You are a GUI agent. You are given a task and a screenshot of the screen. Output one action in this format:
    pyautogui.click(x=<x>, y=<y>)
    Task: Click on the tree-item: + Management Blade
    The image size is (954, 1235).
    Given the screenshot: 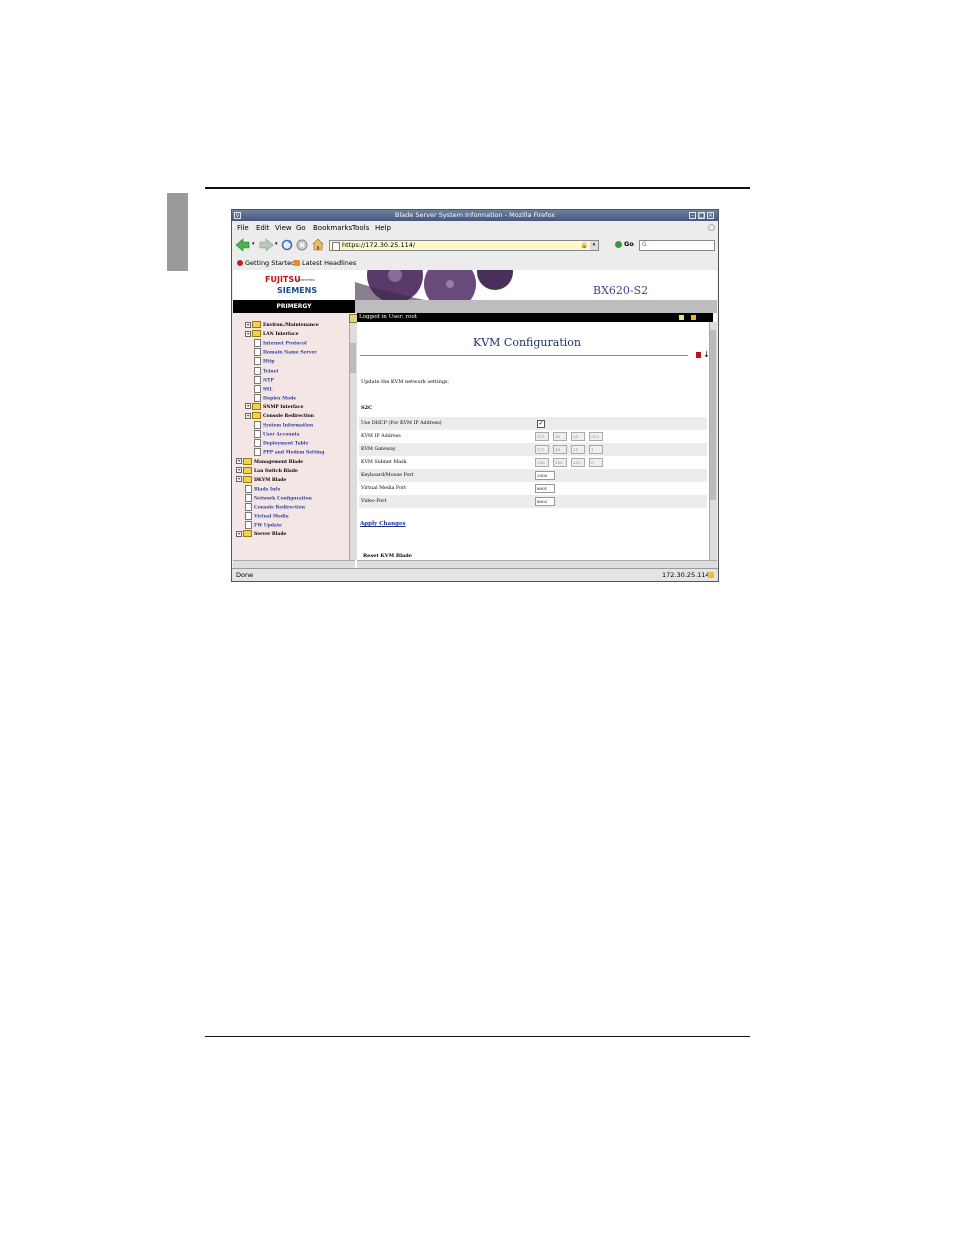 What is the action you would take?
    pyautogui.click(x=269, y=461)
    